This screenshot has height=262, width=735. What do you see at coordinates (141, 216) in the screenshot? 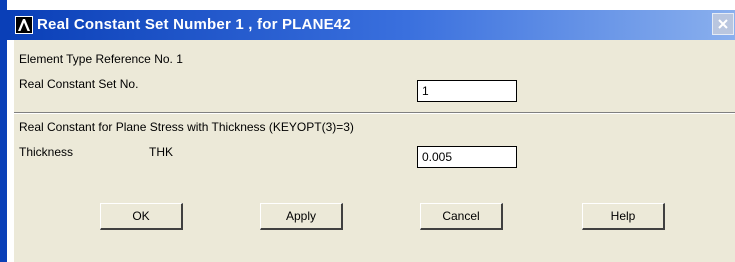
I see `ok-button: OK` at bounding box center [141, 216].